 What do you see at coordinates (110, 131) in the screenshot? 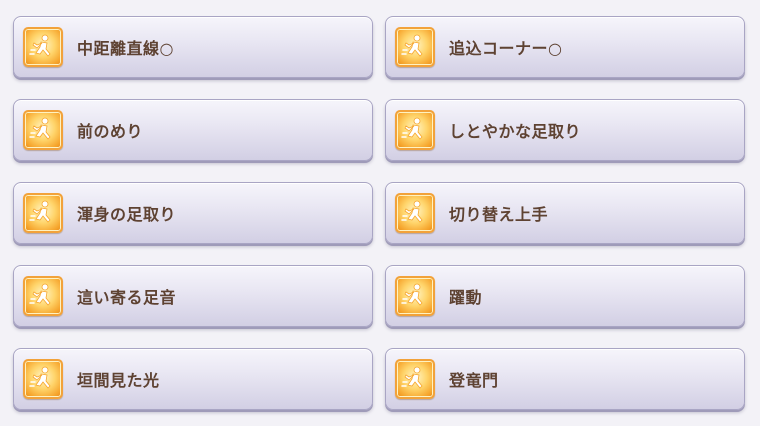
I see `skill-name: 前のめり` at bounding box center [110, 131].